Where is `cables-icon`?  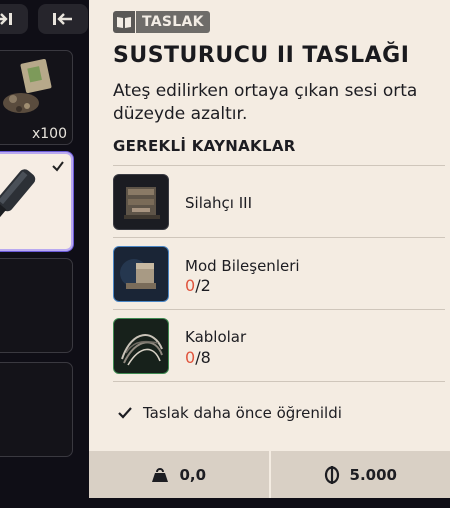
cables-icon is located at coordinates (141, 346).